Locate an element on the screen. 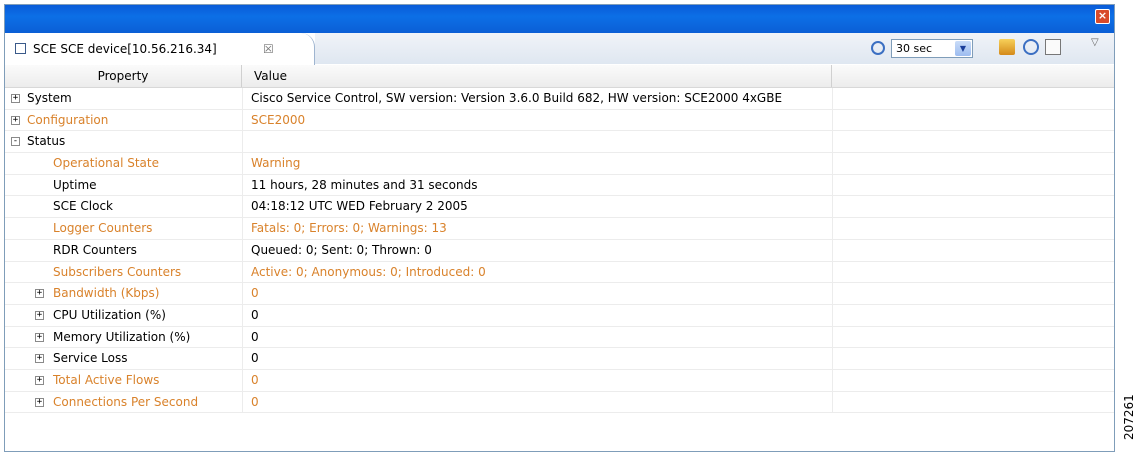  view-document-icon is located at coordinates (1053, 47).